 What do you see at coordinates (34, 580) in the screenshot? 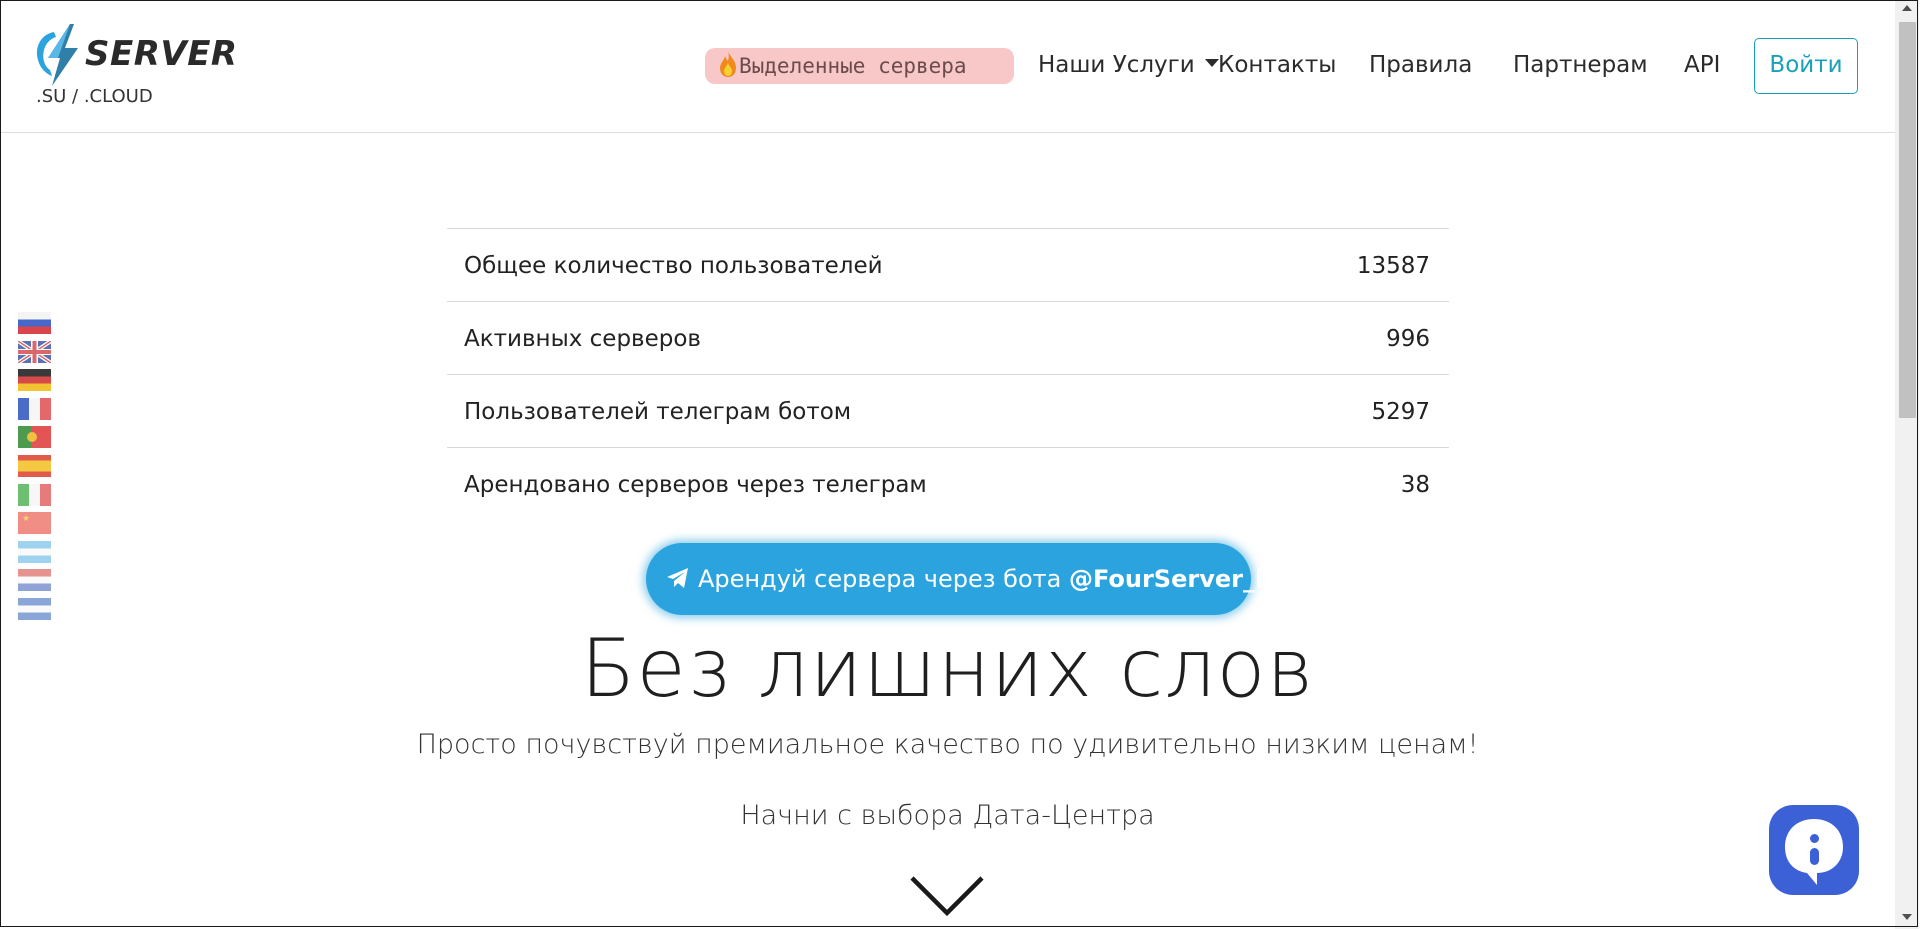
I see `flag-nl-icon` at bounding box center [34, 580].